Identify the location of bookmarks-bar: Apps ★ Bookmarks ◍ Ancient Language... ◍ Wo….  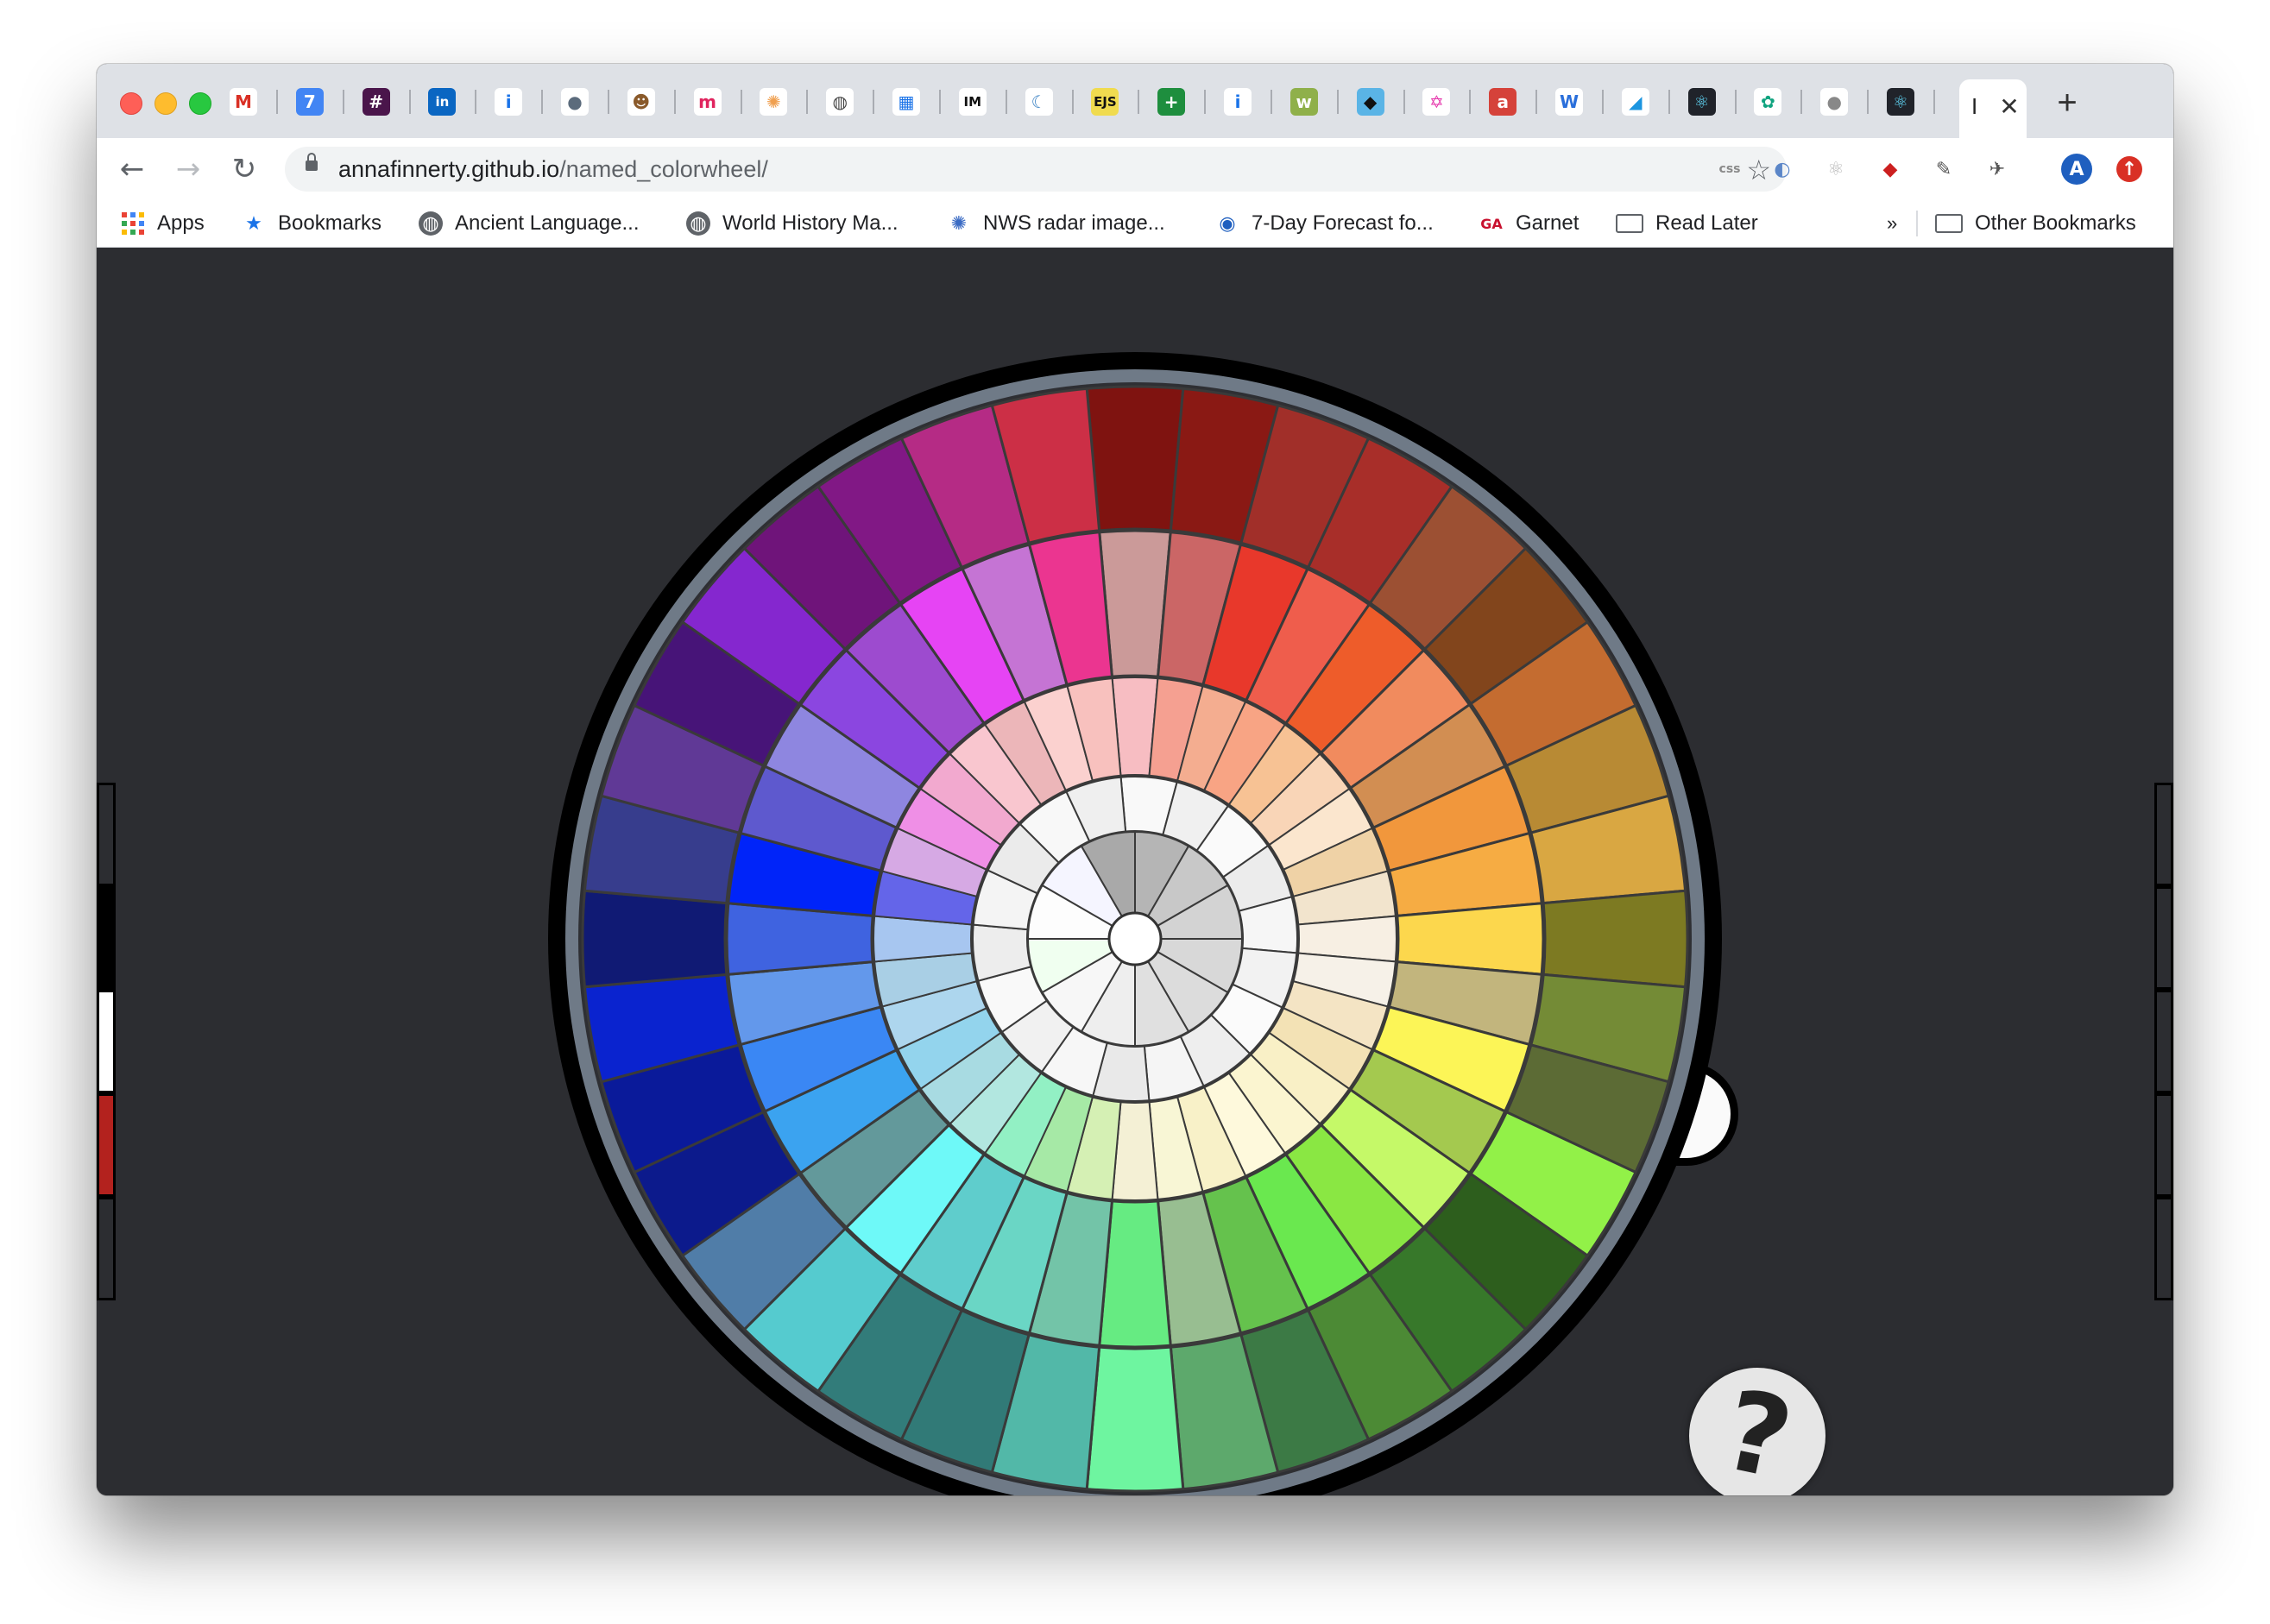
(1135, 224).